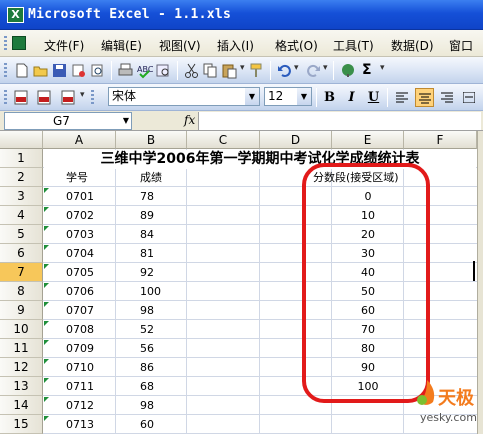  Describe the element at coordinates (191, 70) in the screenshot. I see `cut-icon` at that location.